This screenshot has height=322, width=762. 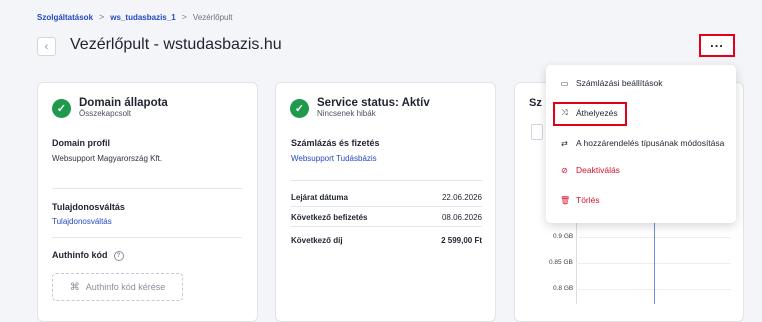 I want to click on service-status-title: Service status: Aktív, so click(x=373, y=103).